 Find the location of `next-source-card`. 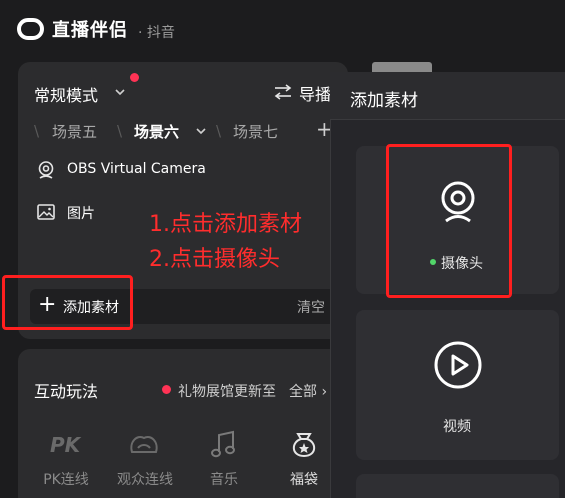

next-source-card is located at coordinates (457, 486).